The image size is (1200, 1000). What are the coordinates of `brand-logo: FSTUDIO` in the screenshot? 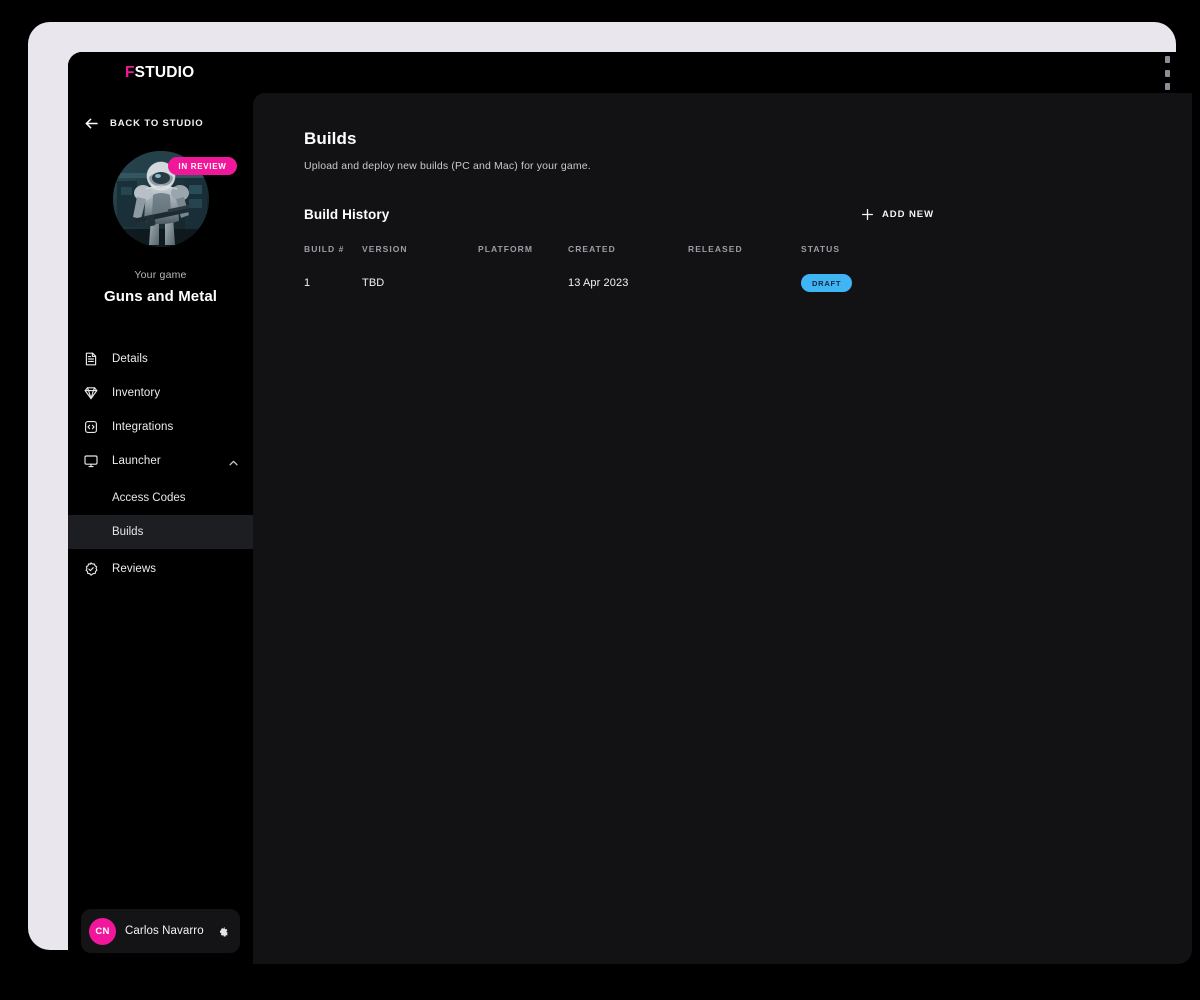 It's located at (159, 73).